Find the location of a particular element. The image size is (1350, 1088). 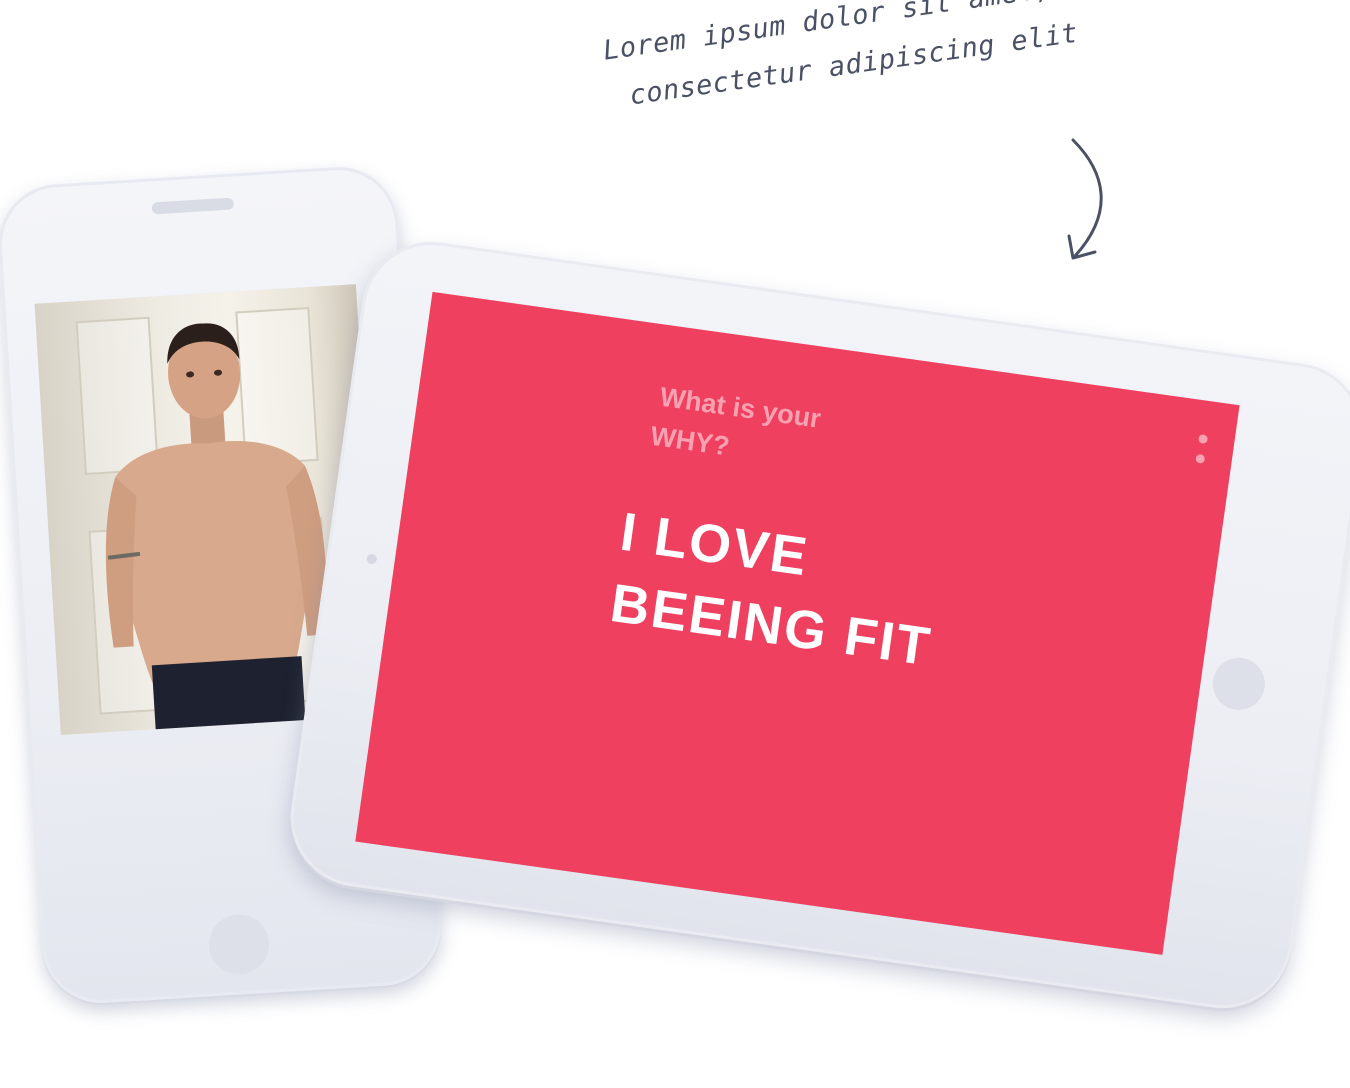

curved-arrow-icon is located at coordinates (1085, 199).